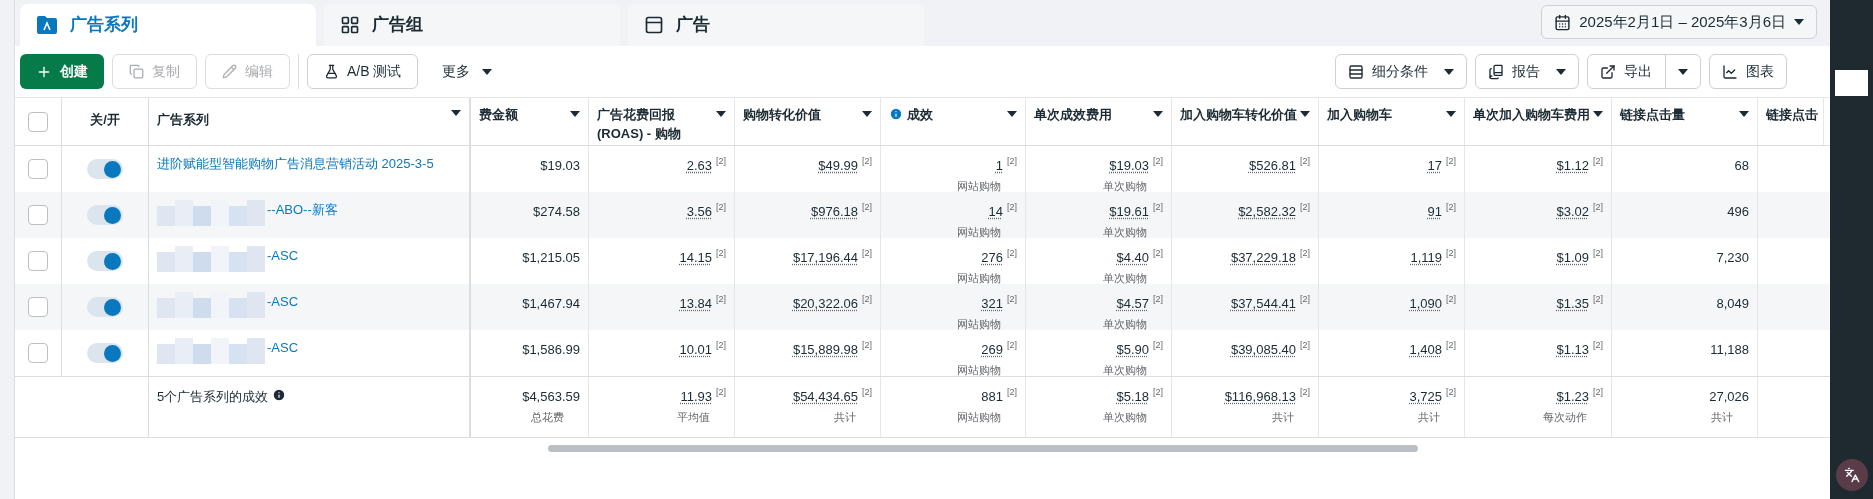 The width and height of the screenshot is (1873, 499). Describe the element at coordinates (472, 25) in the screenshot. I see `tab: 广告组` at that location.